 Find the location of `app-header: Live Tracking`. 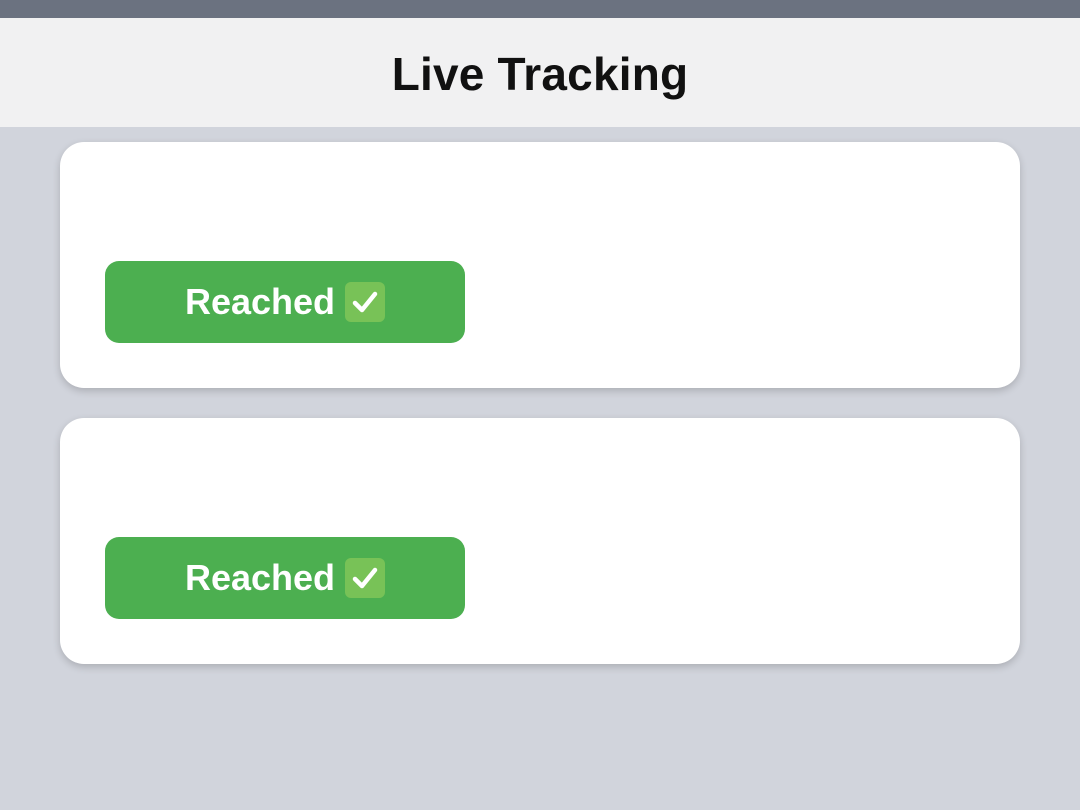

app-header: Live Tracking is located at coordinates (540, 72).